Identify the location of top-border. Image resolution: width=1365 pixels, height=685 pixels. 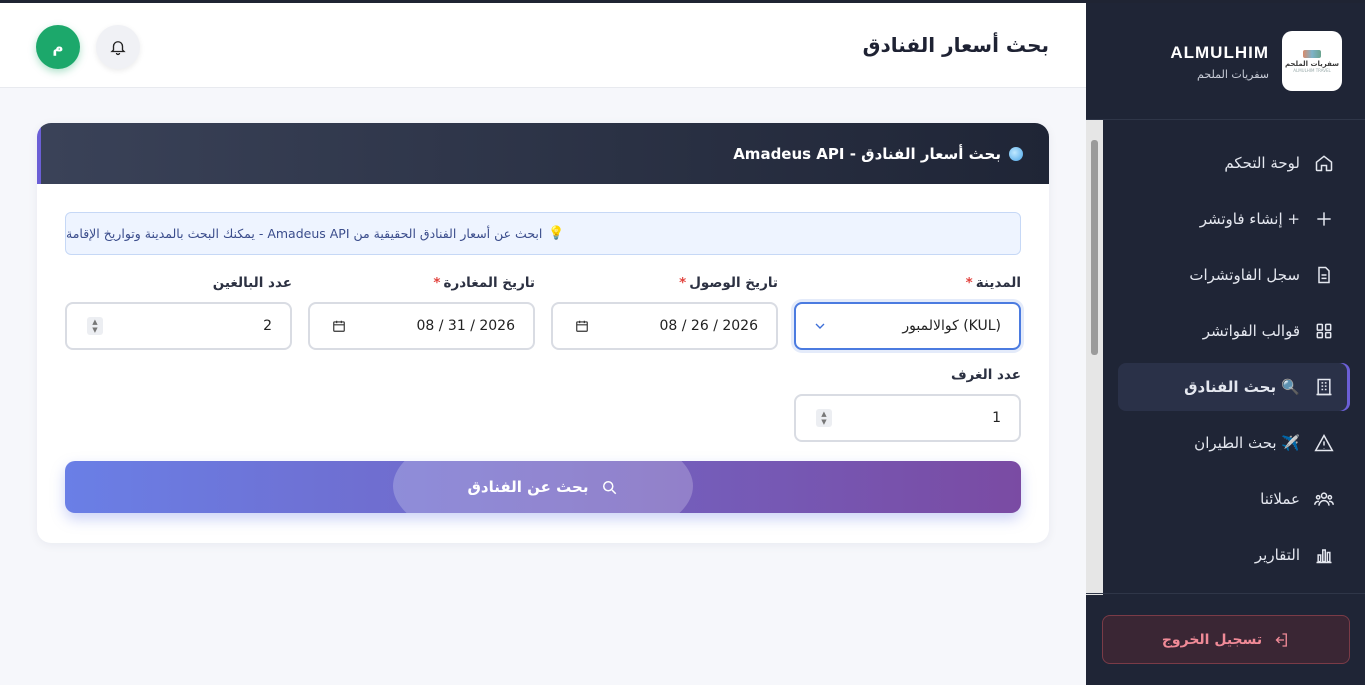
(682, 1).